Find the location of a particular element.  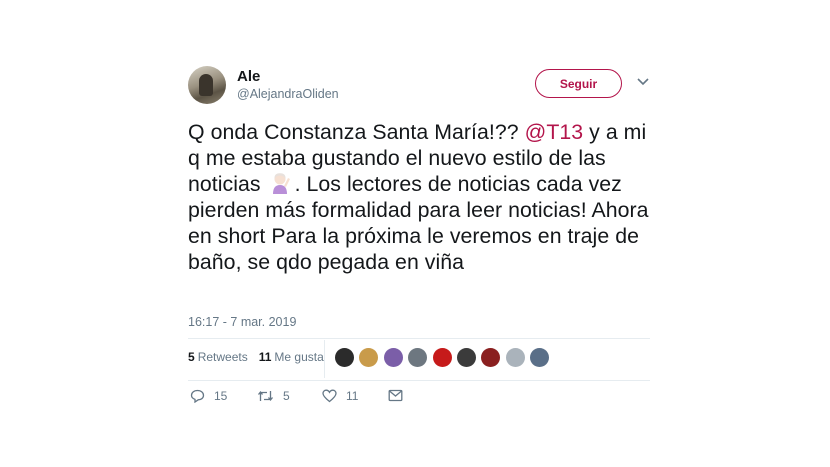

likes-stat: 11 Me gusta is located at coordinates (291, 357).